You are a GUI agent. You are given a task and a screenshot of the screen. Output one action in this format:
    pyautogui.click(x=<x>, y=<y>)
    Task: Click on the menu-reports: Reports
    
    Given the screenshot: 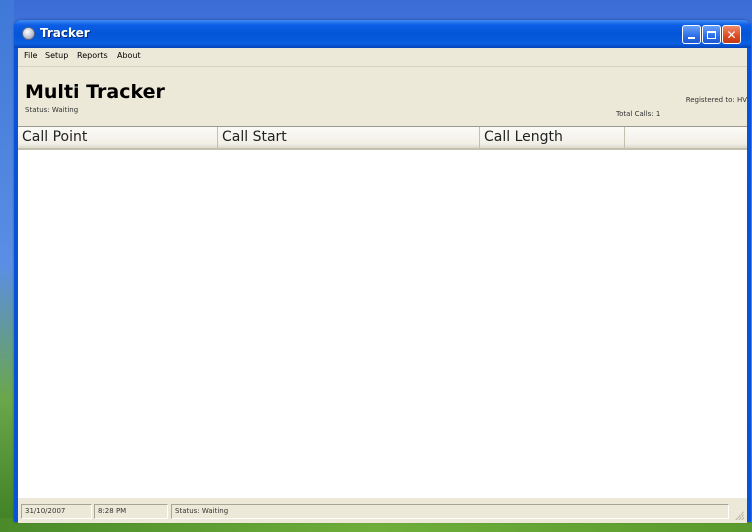 What is the action you would take?
    pyautogui.click(x=92, y=55)
    